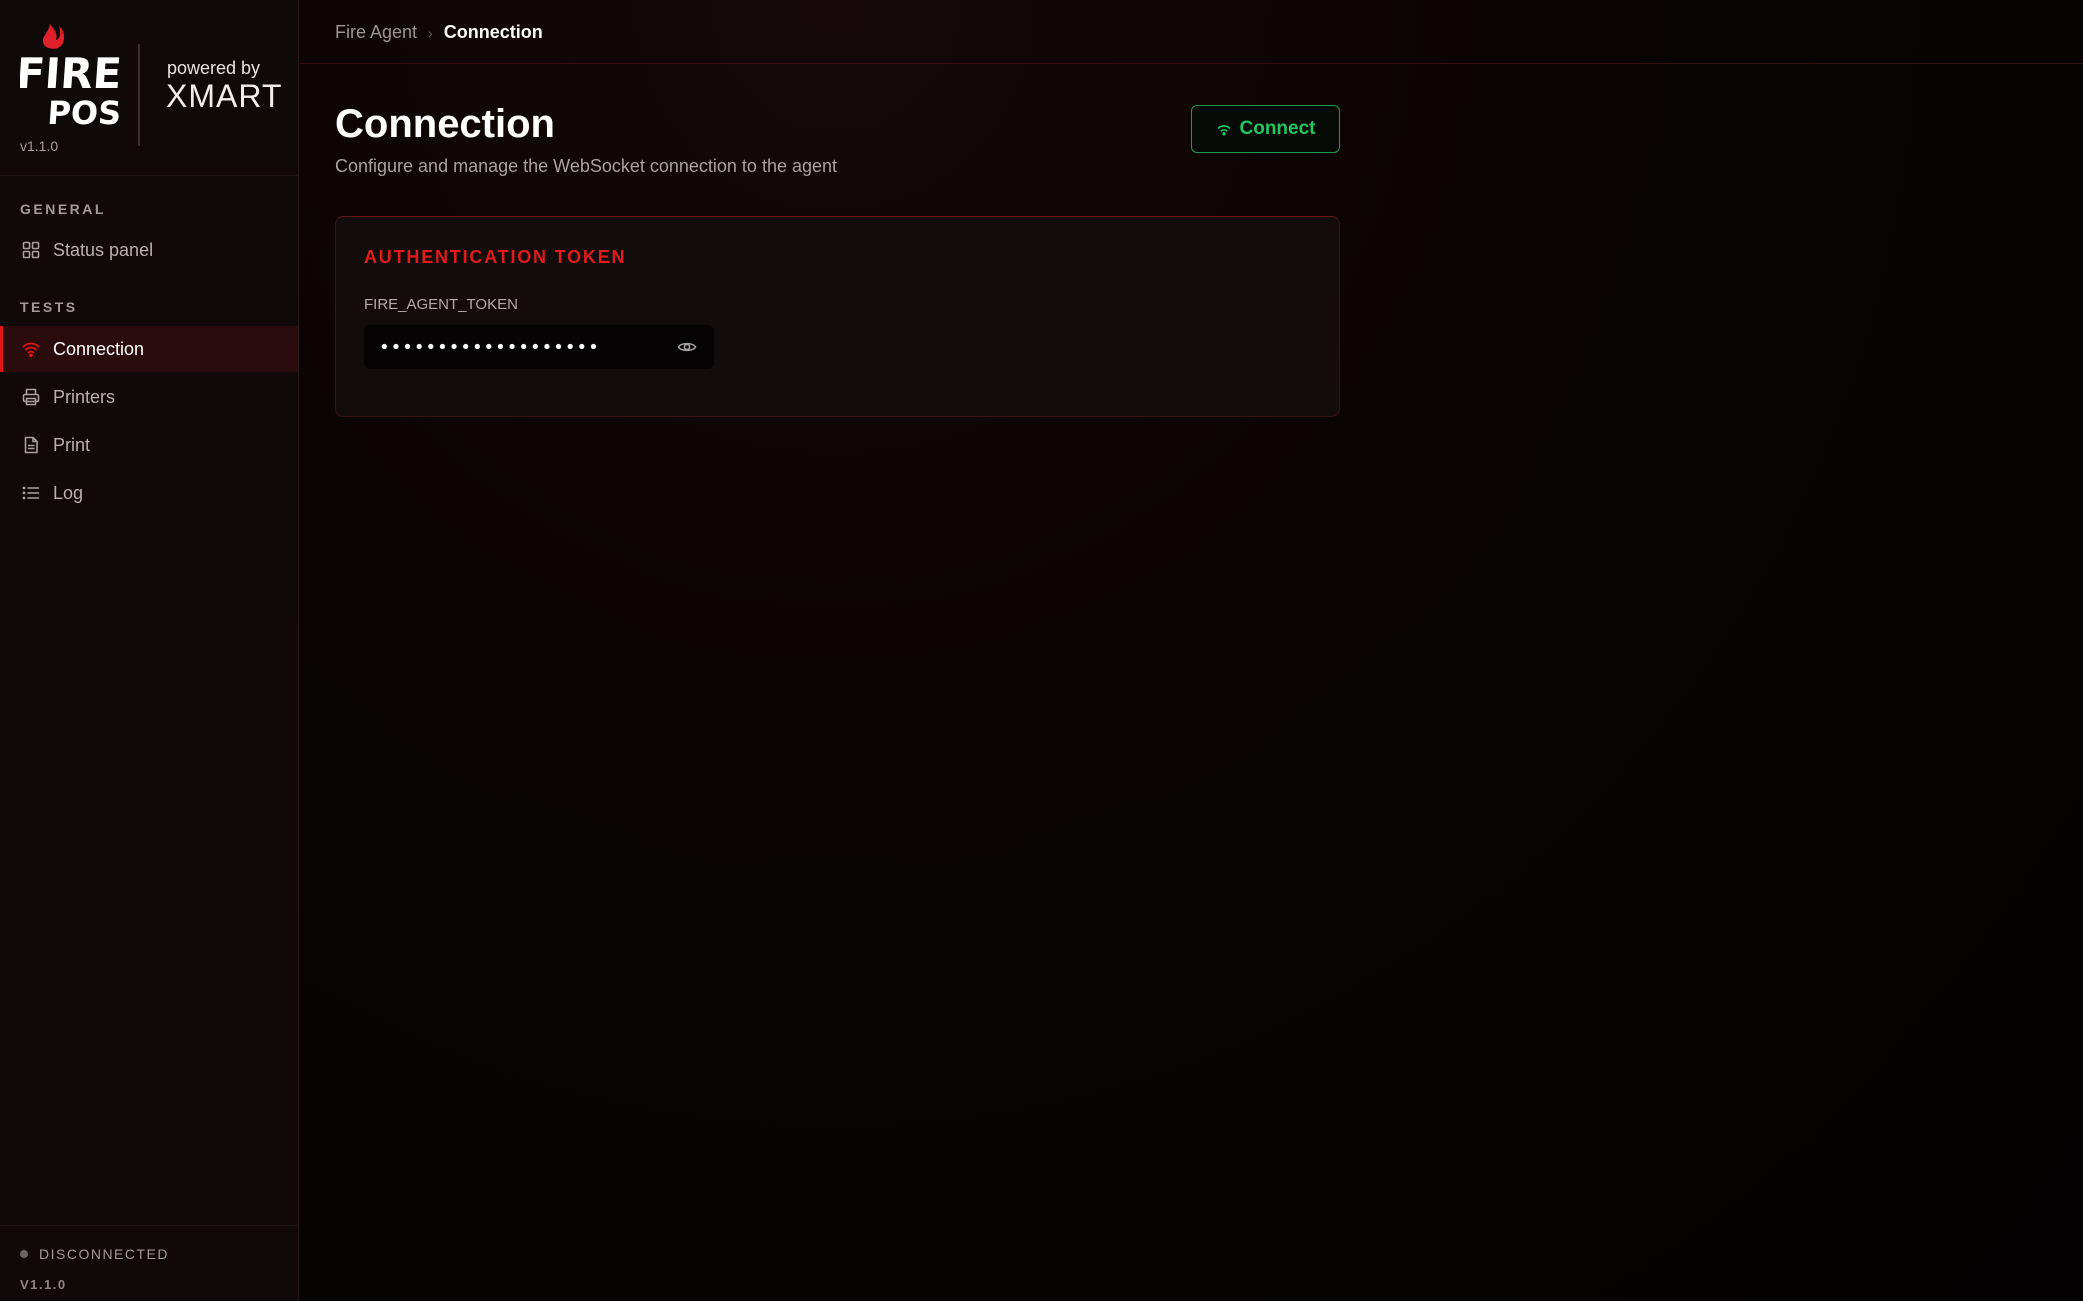 The height and width of the screenshot is (1301, 2083). What do you see at coordinates (1191, 32) in the screenshot?
I see `top-bar: Fire Agent › Connection` at bounding box center [1191, 32].